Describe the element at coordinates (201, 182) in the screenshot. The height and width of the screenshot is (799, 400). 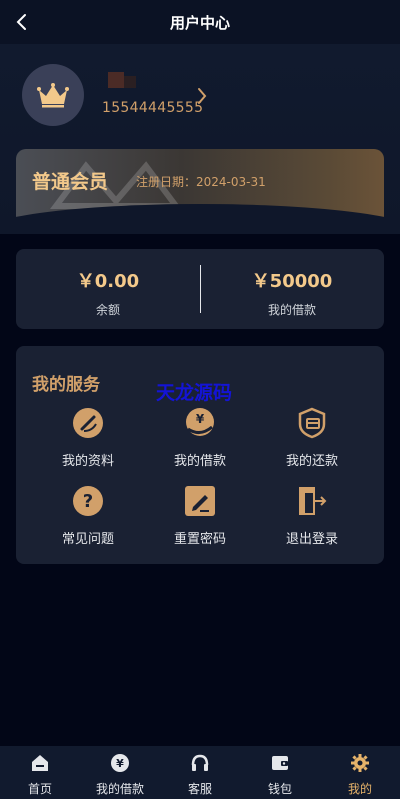
I see `register-date: 注册日期：2024-03-31` at that location.